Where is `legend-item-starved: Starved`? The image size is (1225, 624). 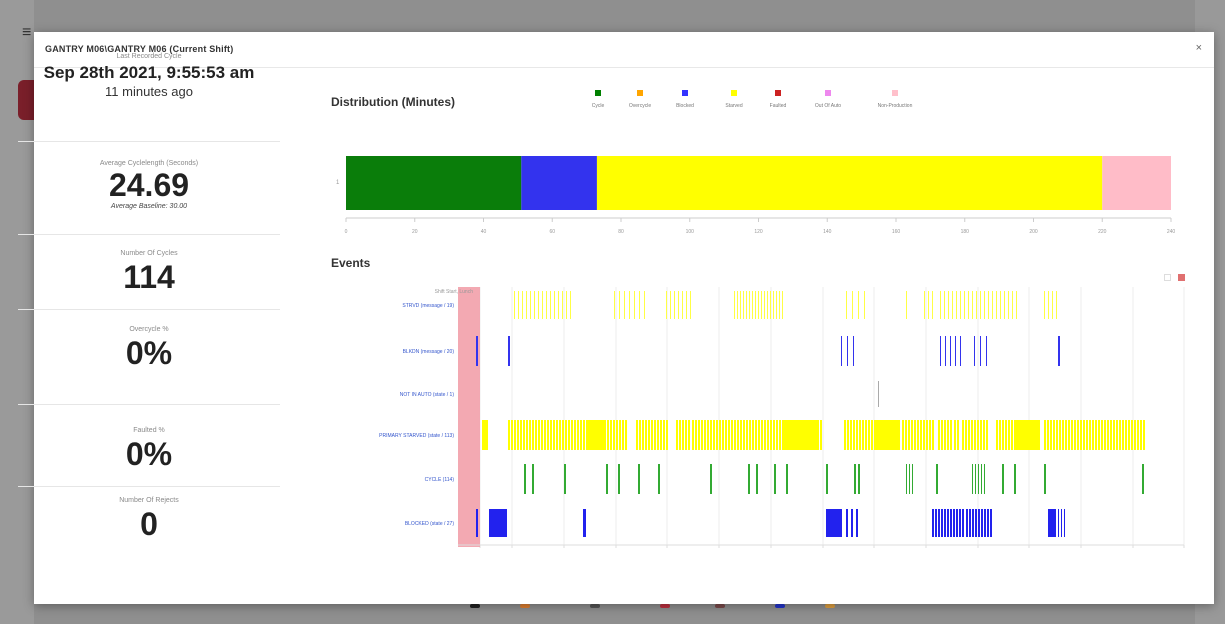
legend-item-starved: Starved is located at coordinates (734, 99).